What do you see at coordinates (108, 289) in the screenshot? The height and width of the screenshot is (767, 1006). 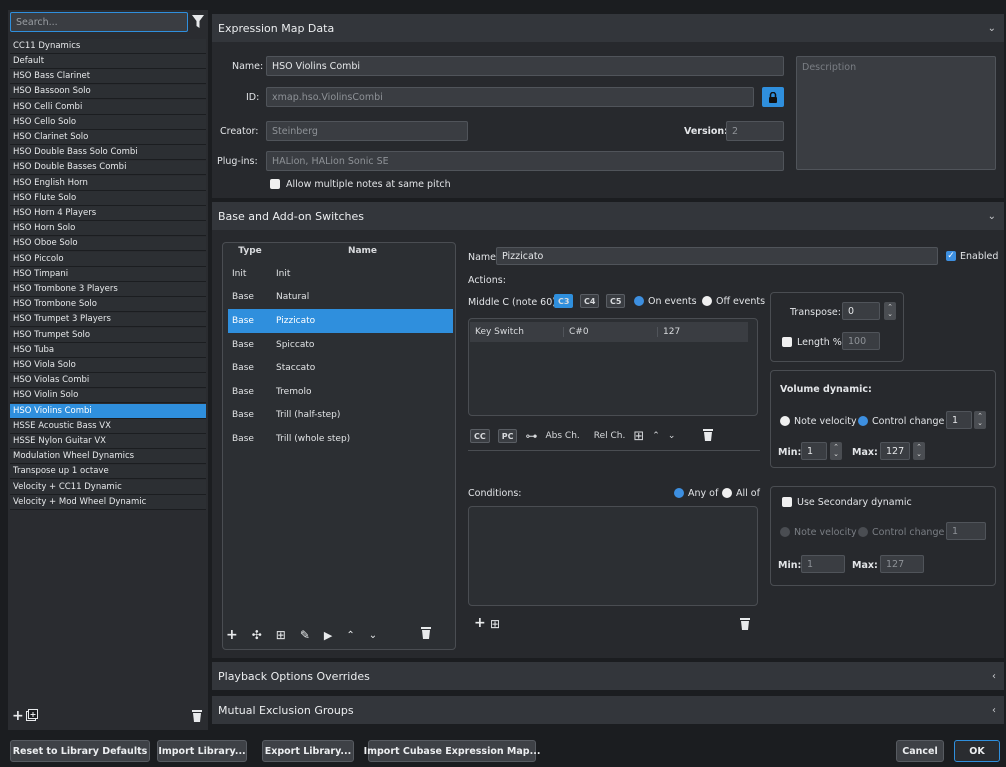 I see `library-item: HSO Trombone 3 Players` at bounding box center [108, 289].